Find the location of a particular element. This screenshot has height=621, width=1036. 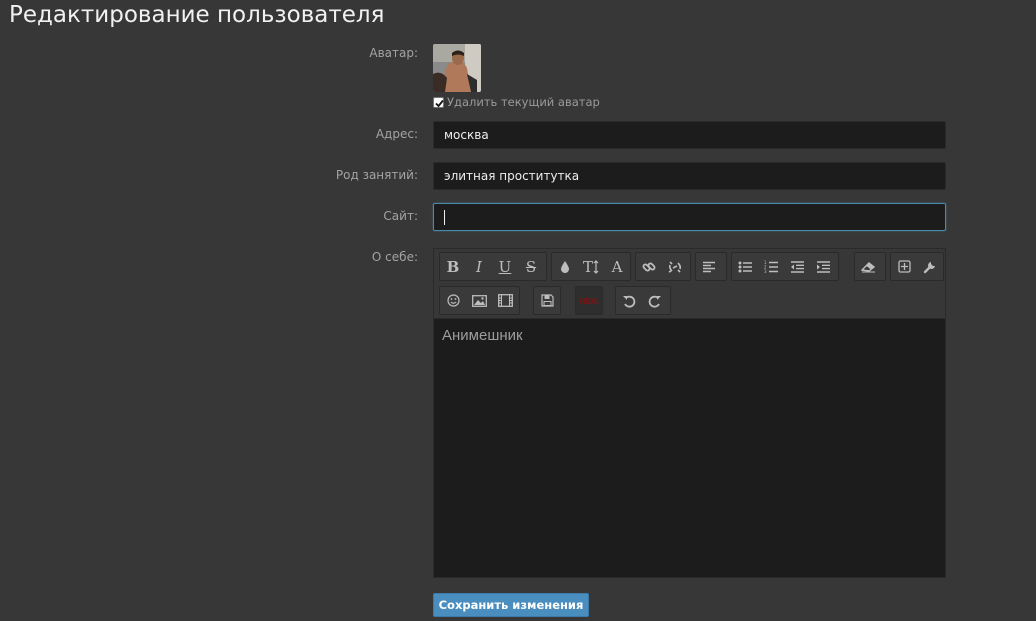

address-input: москва is located at coordinates (689, 135).